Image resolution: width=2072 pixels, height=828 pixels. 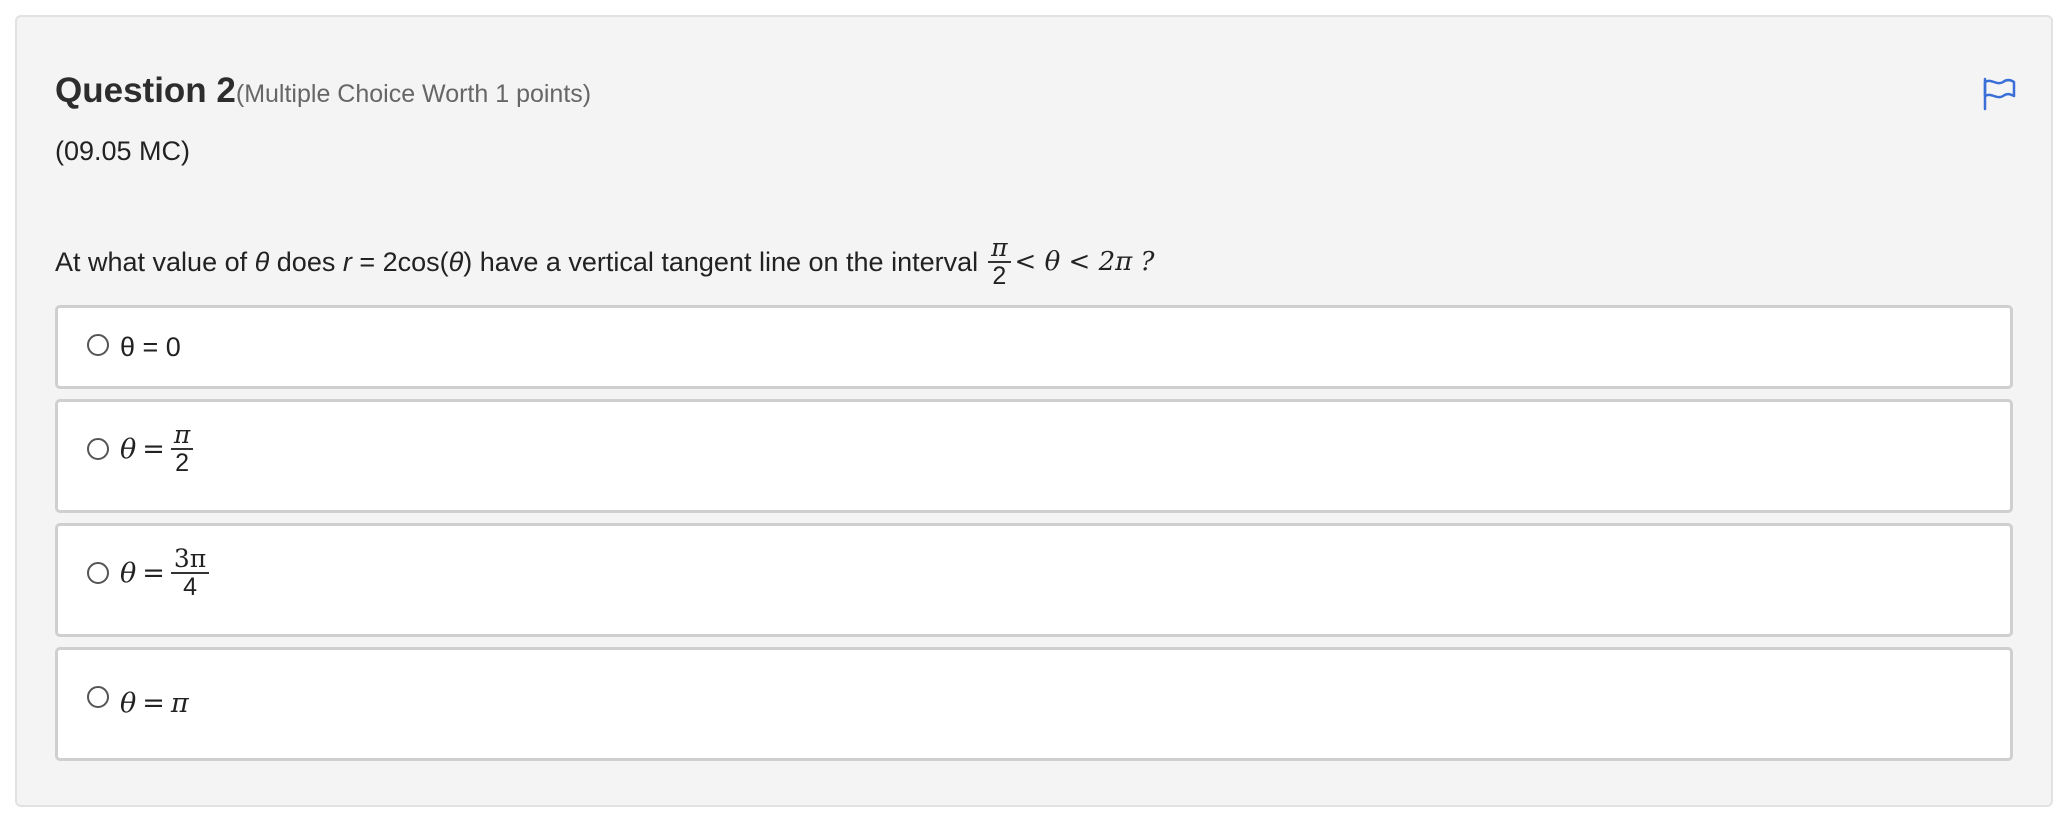 What do you see at coordinates (190, 560) in the screenshot?
I see `fraction-numerator: 3π` at bounding box center [190, 560].